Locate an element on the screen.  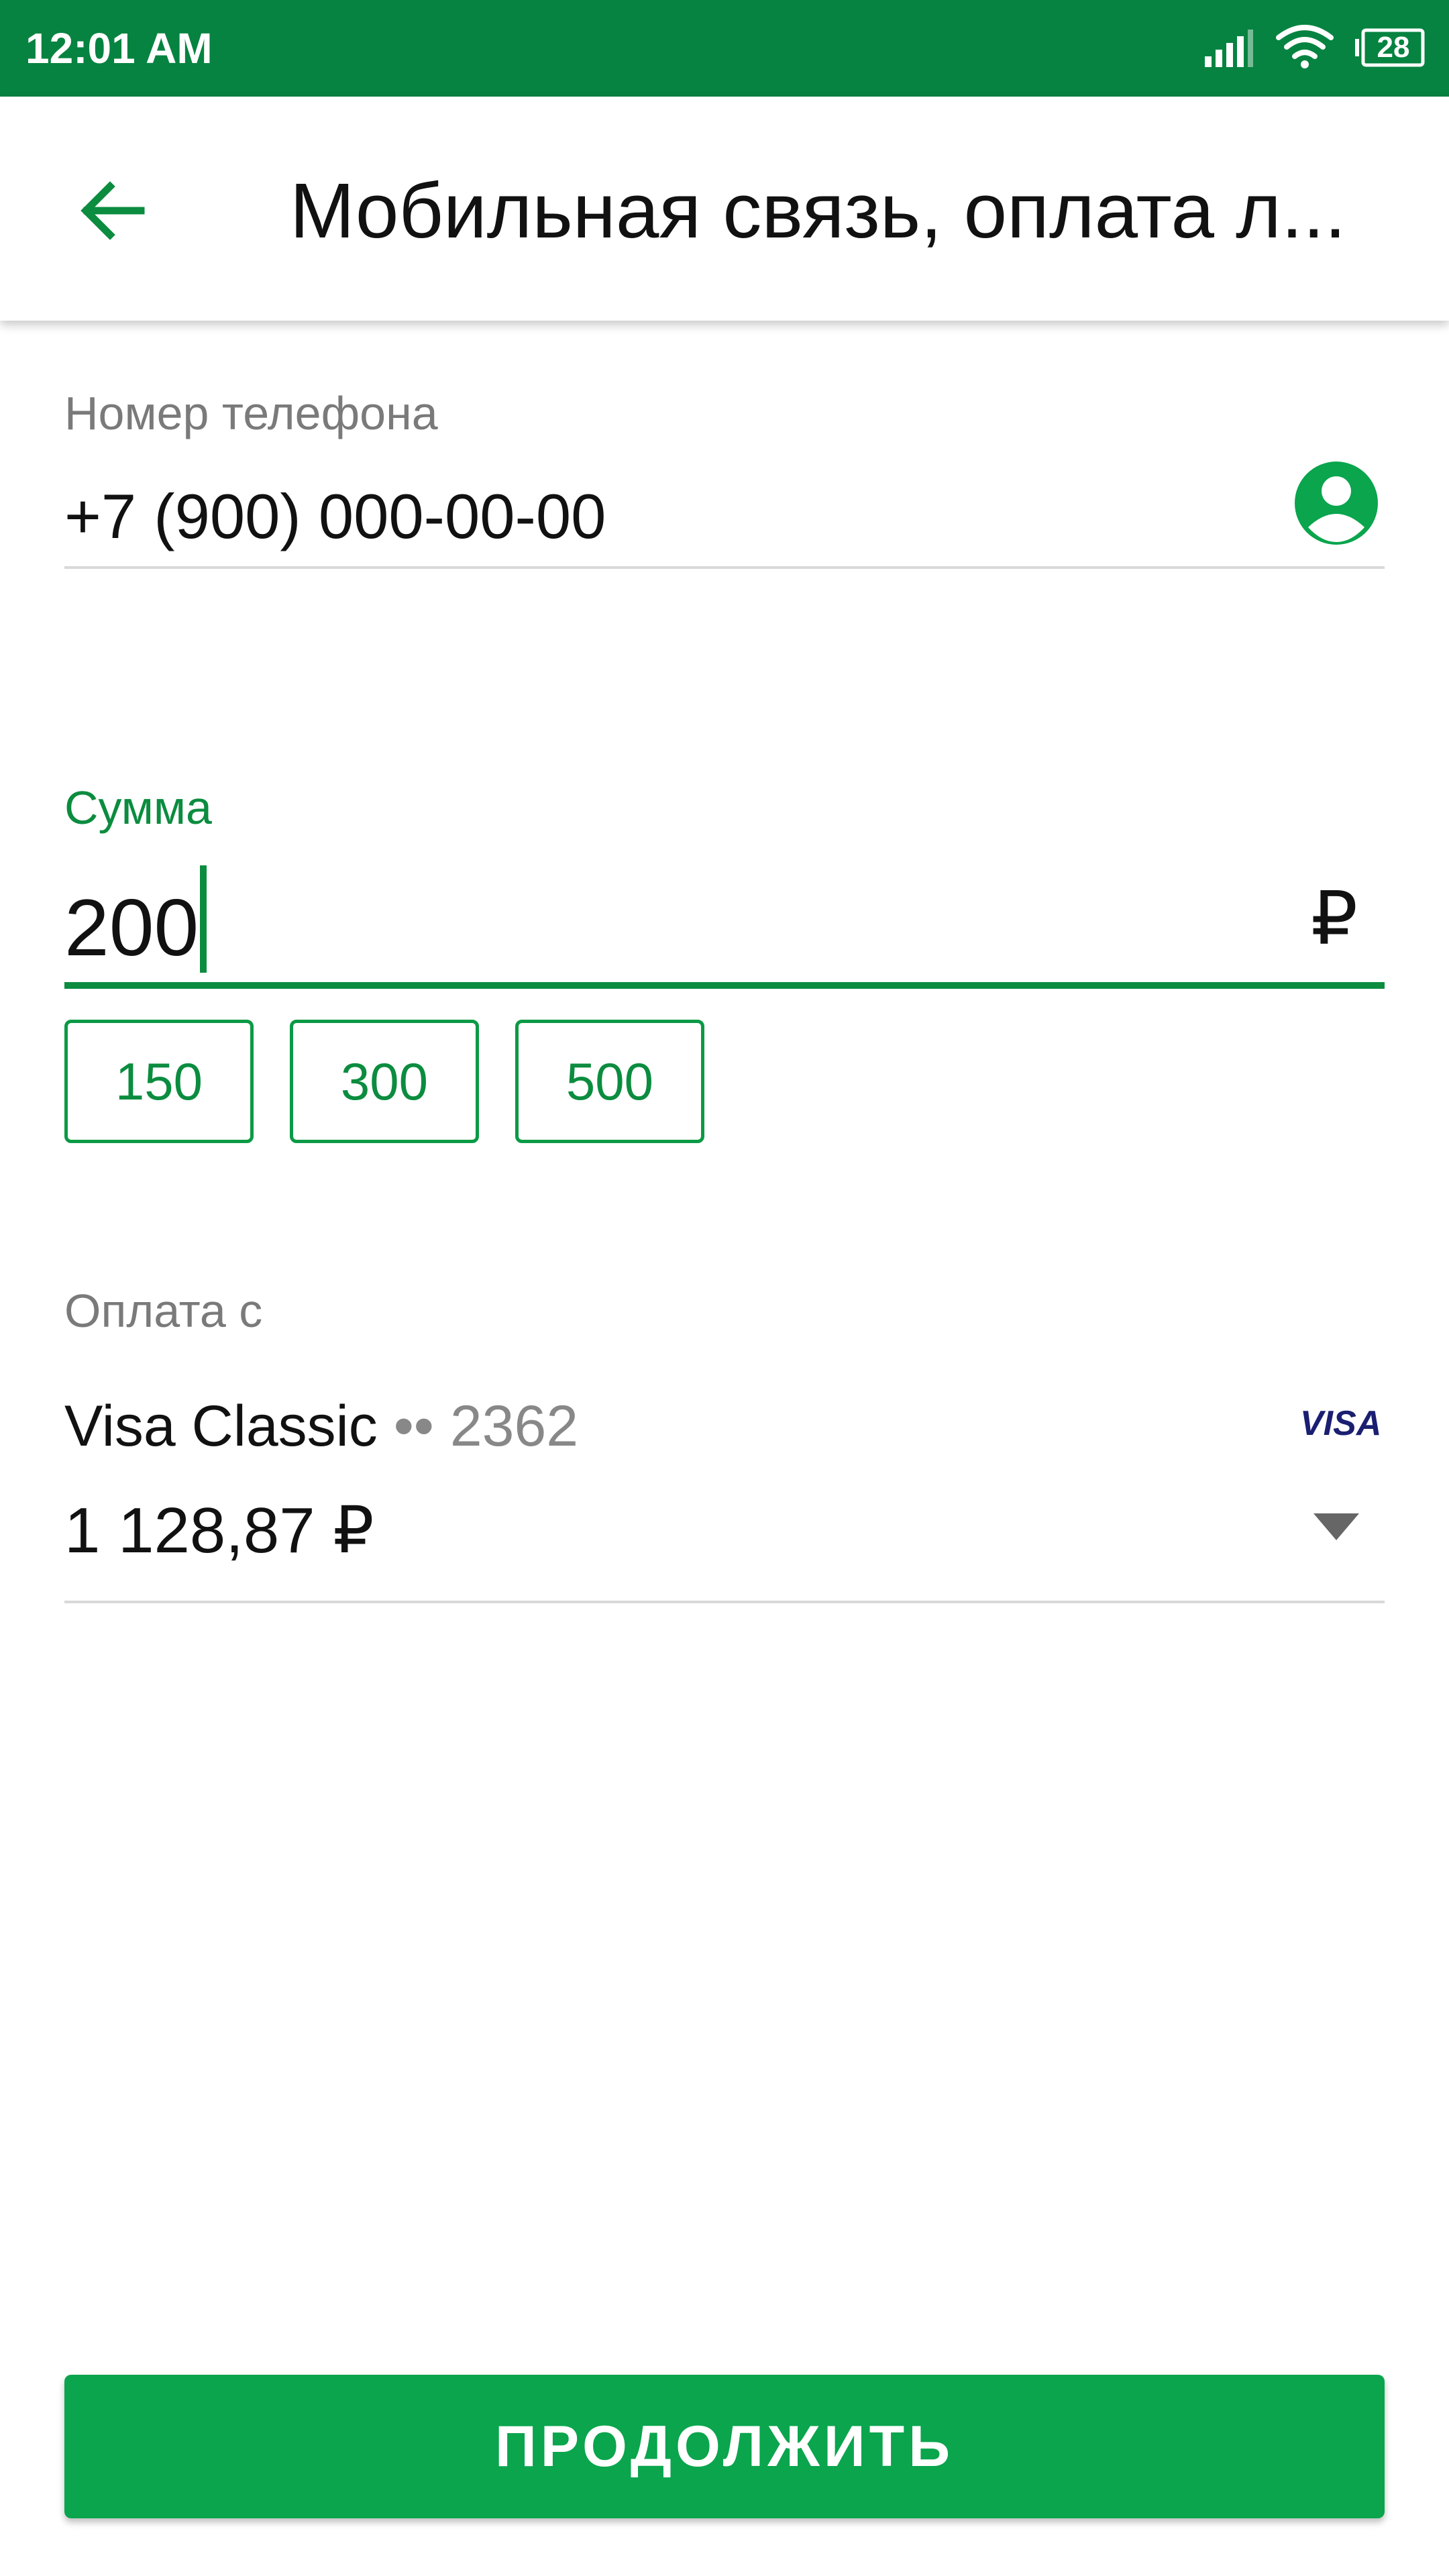
arrow-left-icon is located at coordinates (114, 211).